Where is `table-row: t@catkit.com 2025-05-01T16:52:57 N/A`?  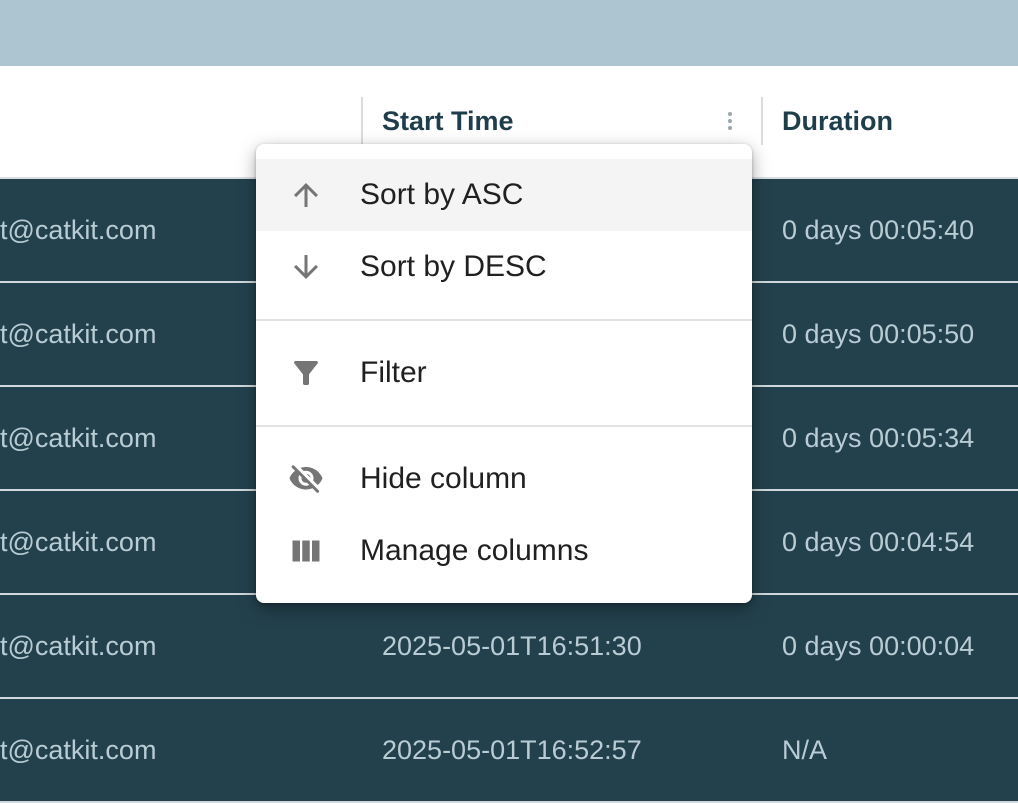 table-row: t@catkit.com 2025-05-01T16:52:57 N/A is located at coordinates (509, 751).